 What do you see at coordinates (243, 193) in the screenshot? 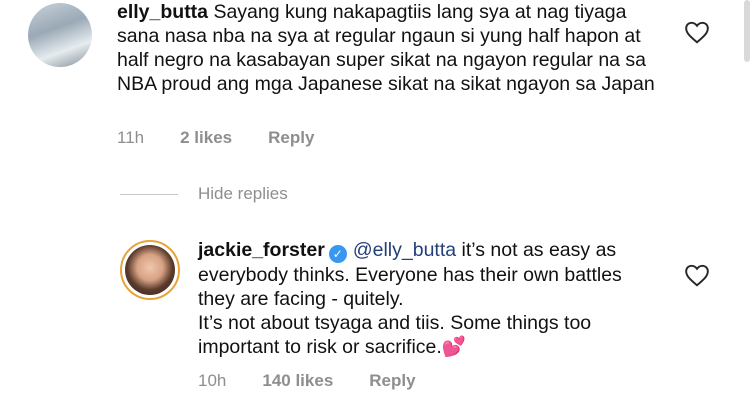
I see `hide-replies-label: Hide replies` at bounding box center [243, 193].